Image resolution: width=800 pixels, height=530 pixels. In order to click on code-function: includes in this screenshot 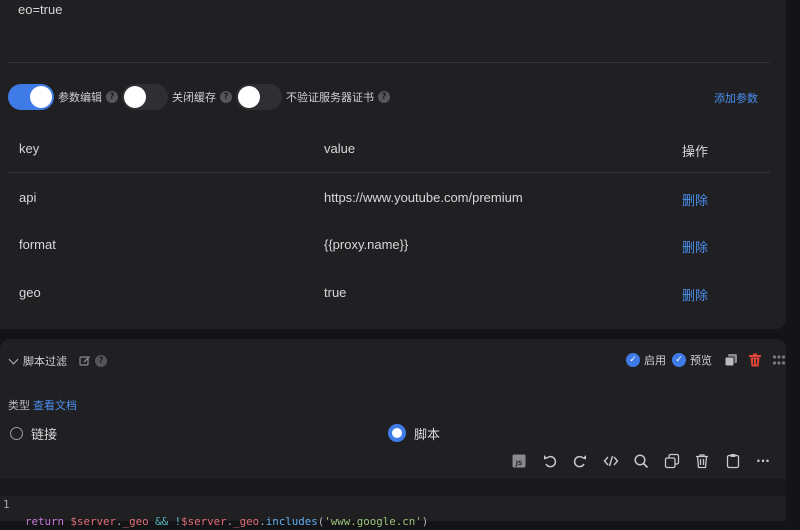, I will do `click(291, 521)`.